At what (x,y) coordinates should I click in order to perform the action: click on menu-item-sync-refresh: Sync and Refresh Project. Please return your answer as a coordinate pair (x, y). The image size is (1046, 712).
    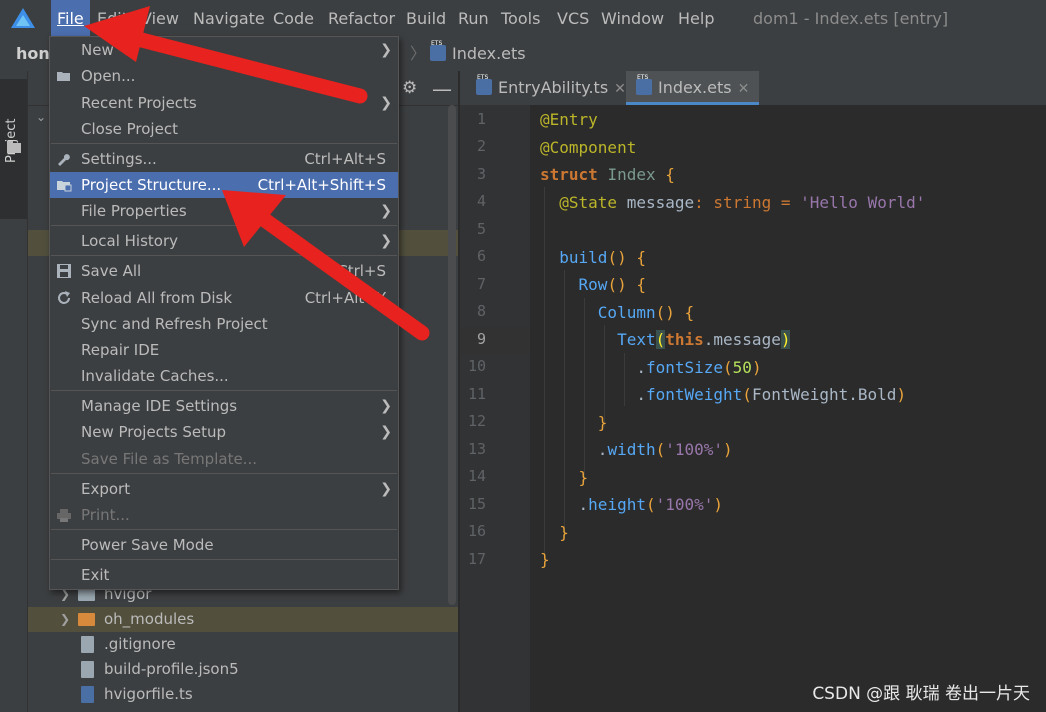
    Looking at the image, I should click on (224, 324).